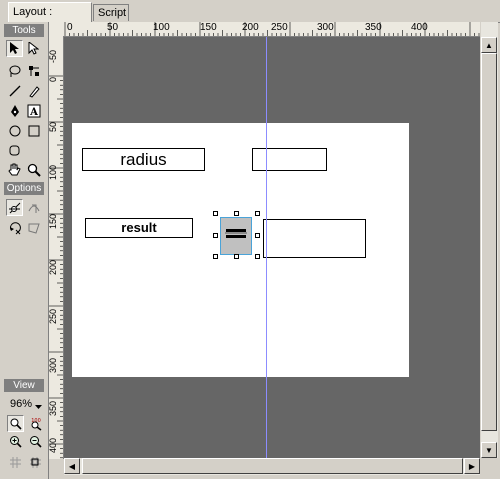  Describe the element at coordinates (266, 247) in the screenshot. I see `vertical-guide-line` at that location.